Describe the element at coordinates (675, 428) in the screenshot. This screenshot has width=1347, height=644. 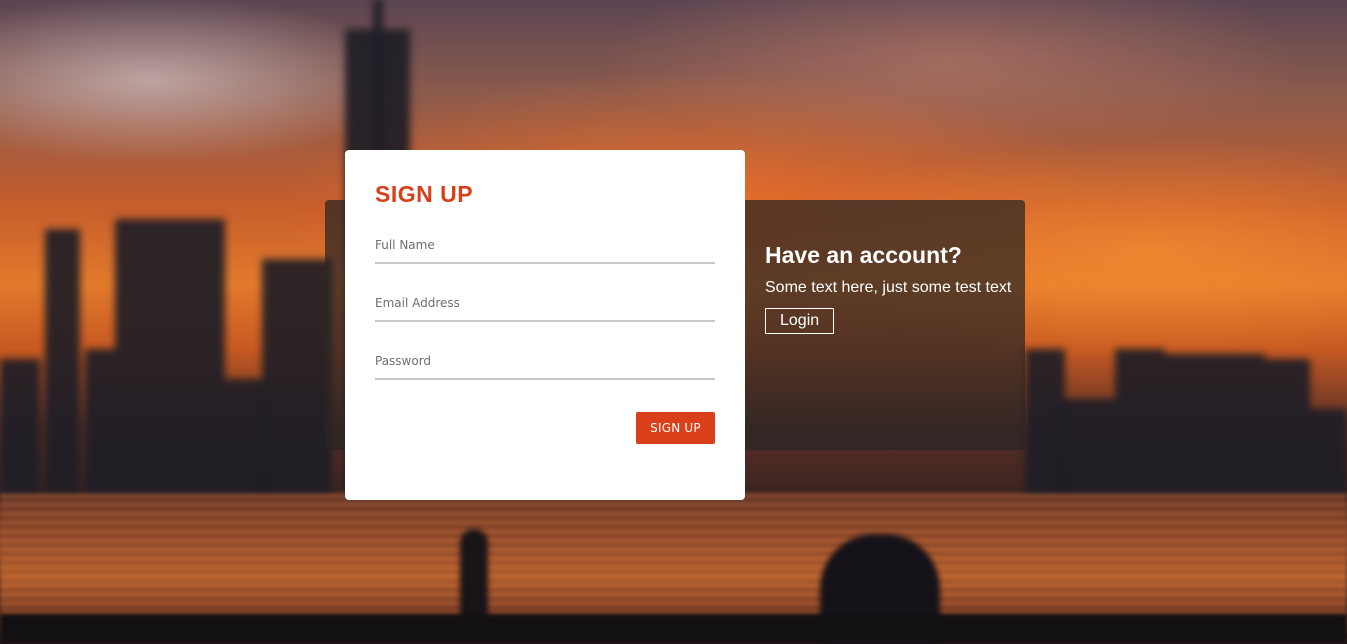
I see `signup-button: SIGN UP` at that location.